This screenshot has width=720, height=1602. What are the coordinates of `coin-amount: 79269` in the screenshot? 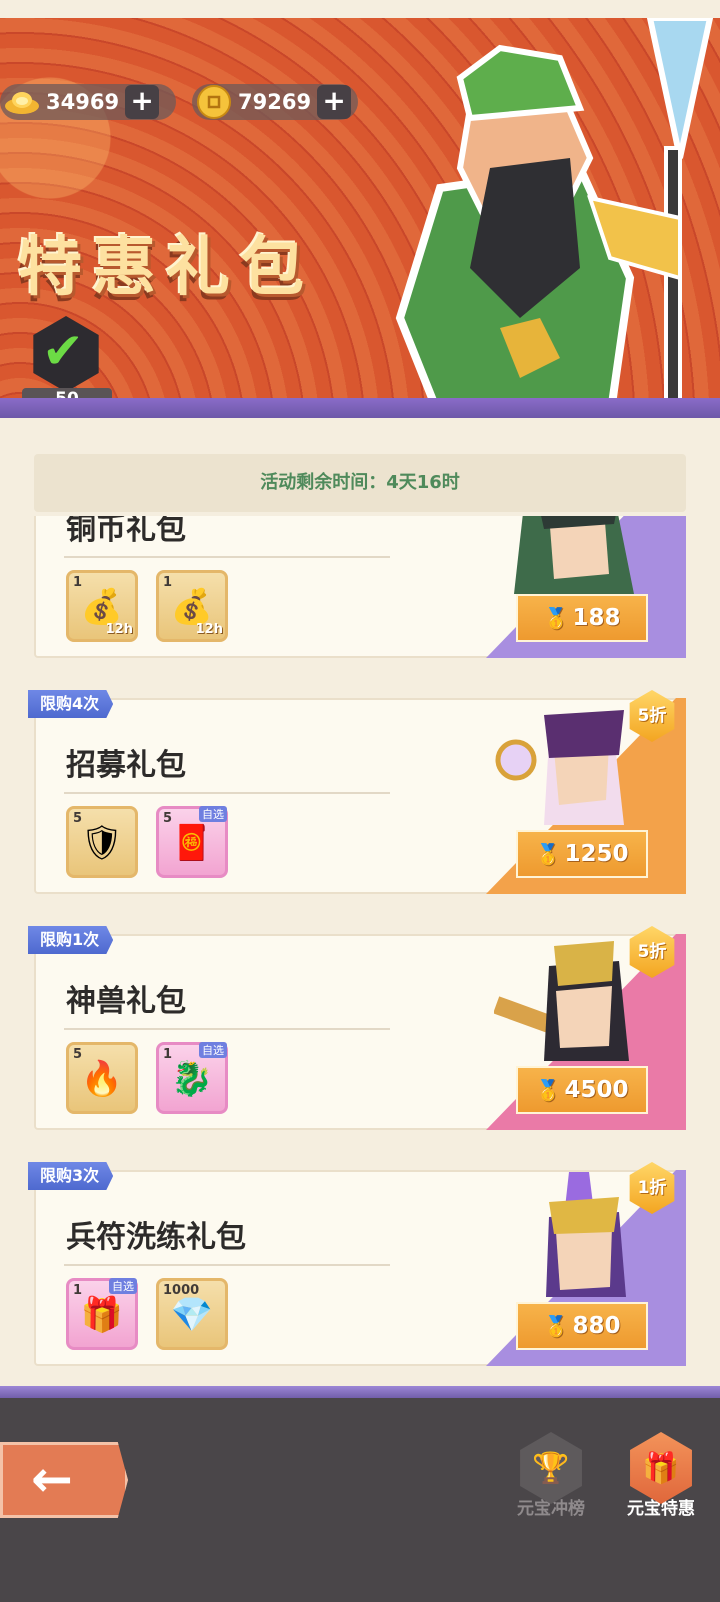 It's located at (275, 102).